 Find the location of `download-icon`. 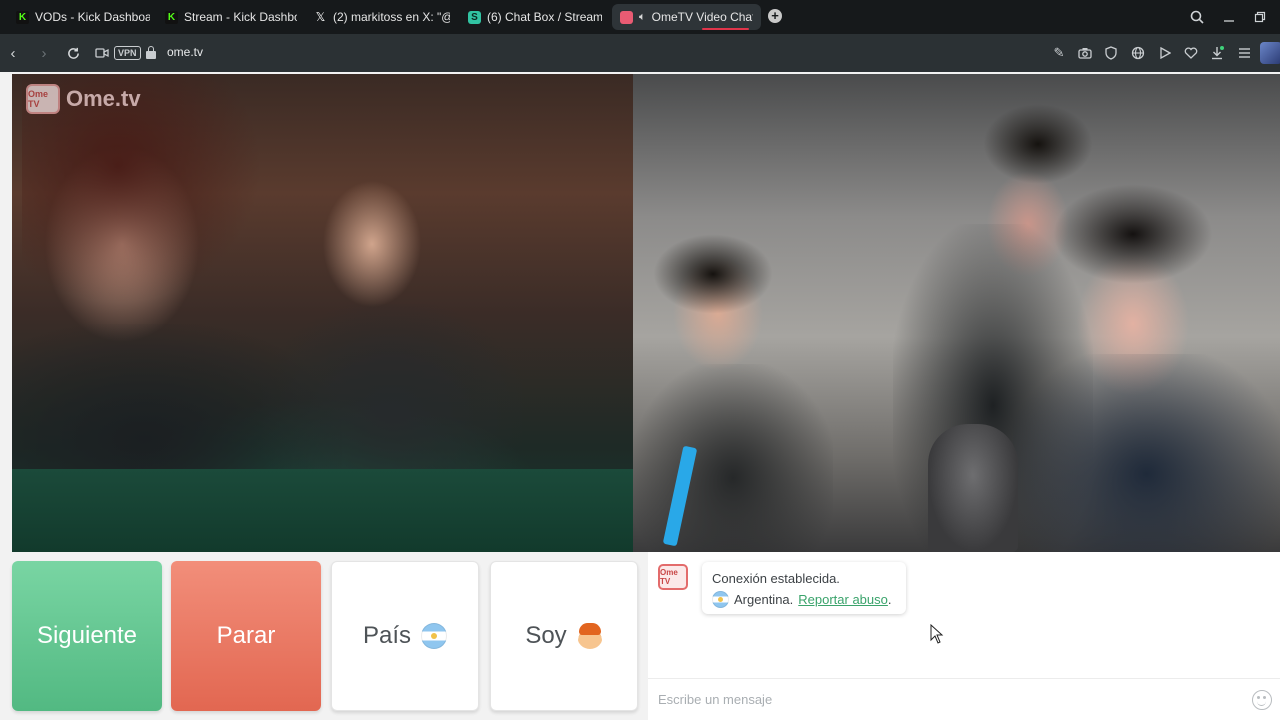

download-icon is located at coordinates (1217, 53).